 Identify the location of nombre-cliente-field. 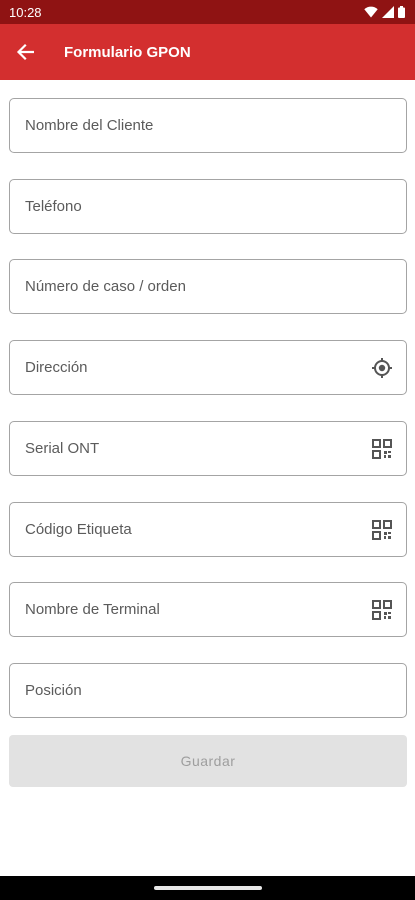
(208, 125).